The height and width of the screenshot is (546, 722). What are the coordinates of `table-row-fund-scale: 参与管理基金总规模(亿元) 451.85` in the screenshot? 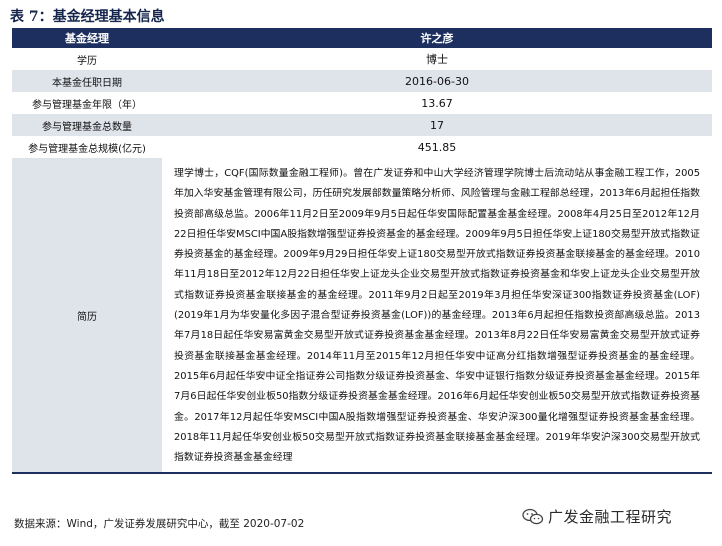 It's located at (362, 147).